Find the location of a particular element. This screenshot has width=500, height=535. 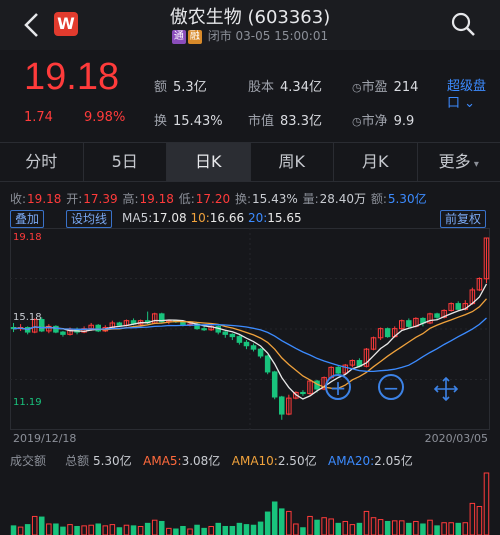

price-change-pct: 9.98% is located at coordinates (105, 117).